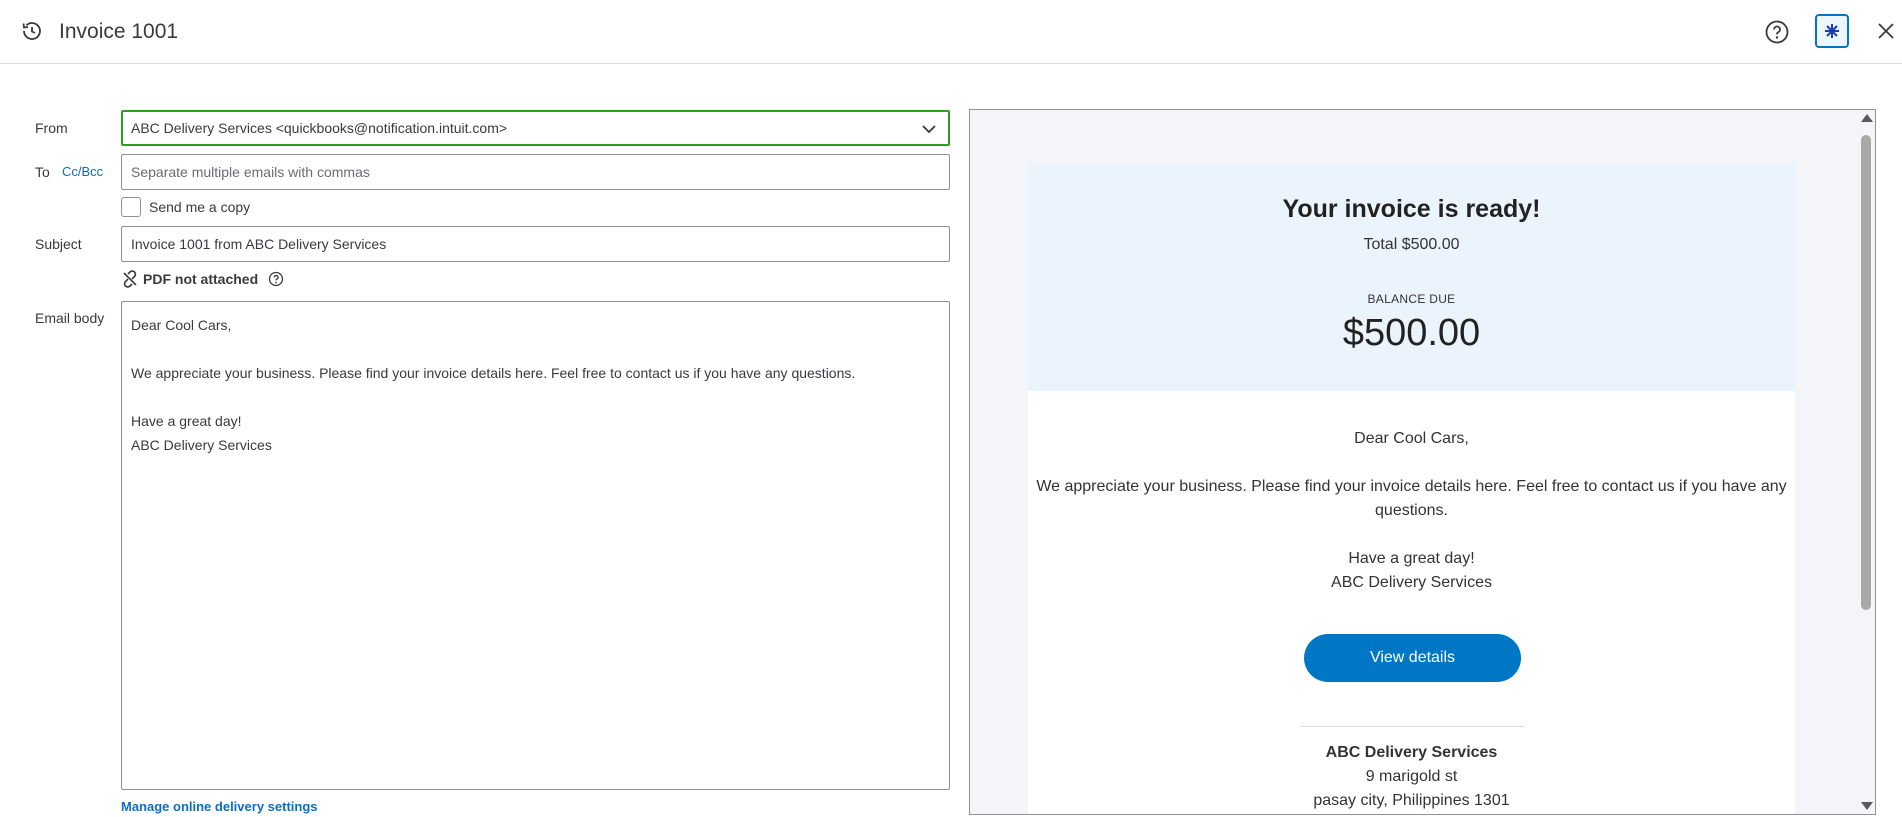  I want to click on signoff-line: Have a great day!, so click(1411, 558).